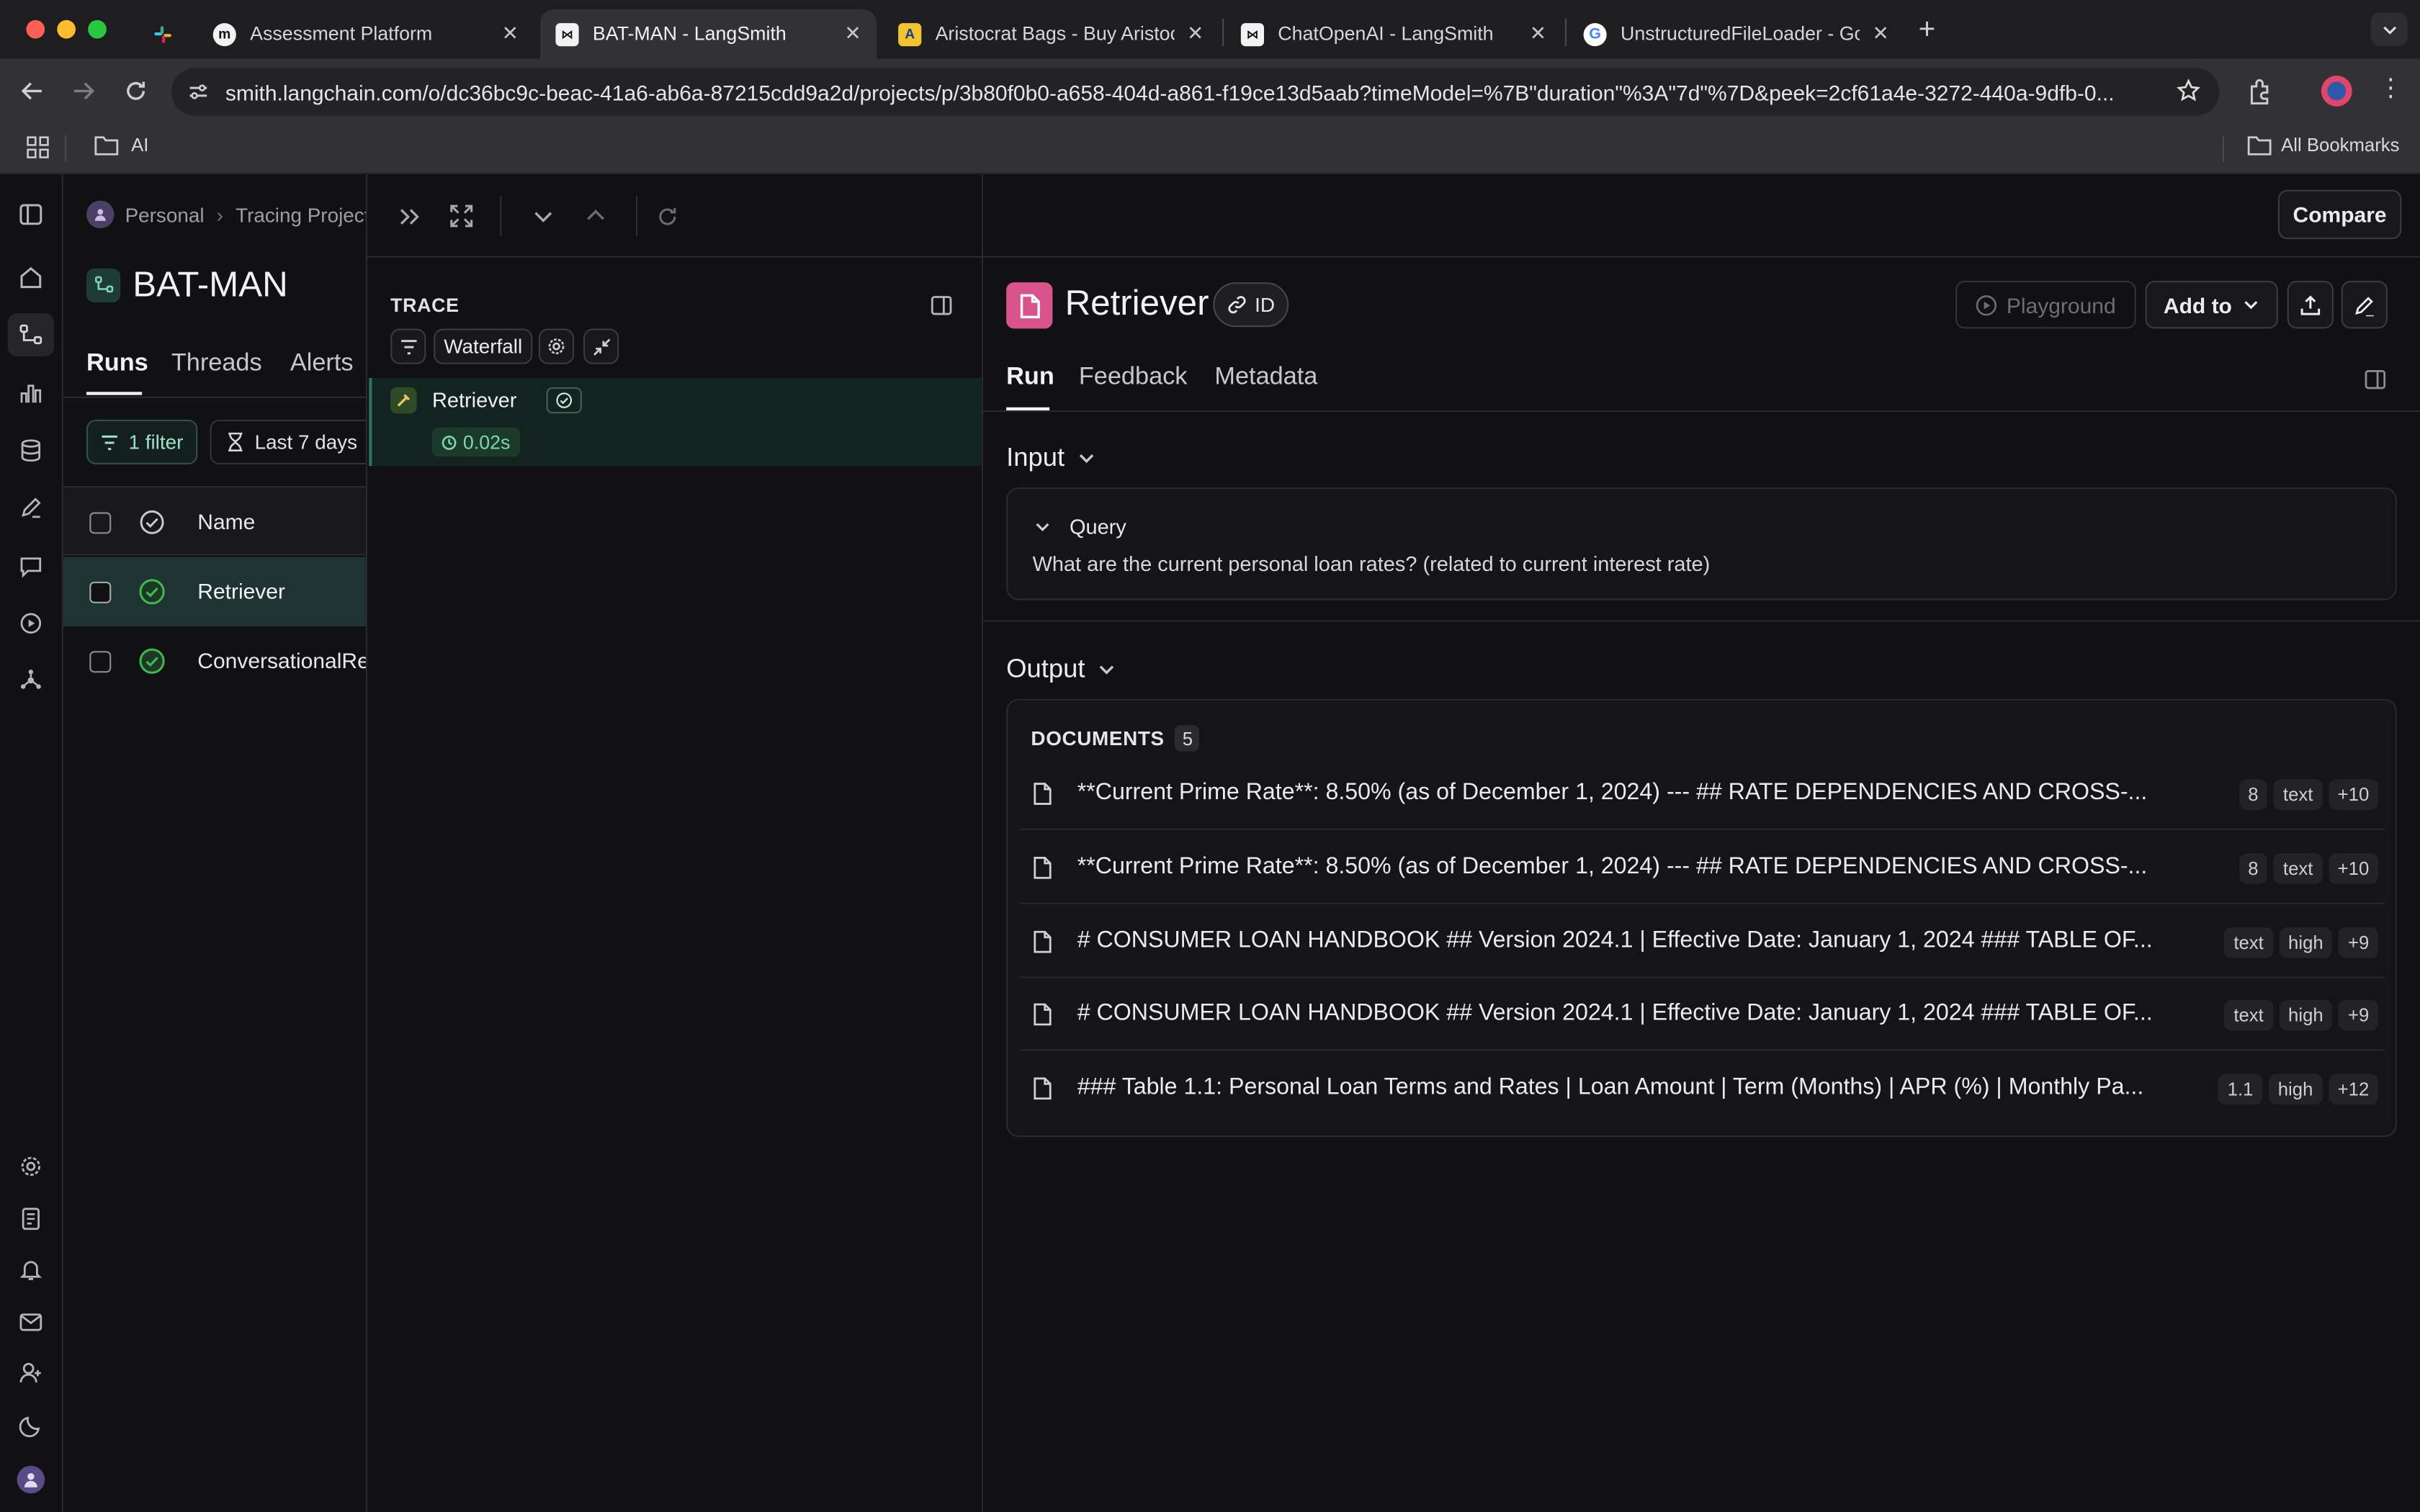  What do you see at coordinates (1080, 527) in the screenshot?
I see `query-field-toggle: Query` at bounding box center [1080, 527].